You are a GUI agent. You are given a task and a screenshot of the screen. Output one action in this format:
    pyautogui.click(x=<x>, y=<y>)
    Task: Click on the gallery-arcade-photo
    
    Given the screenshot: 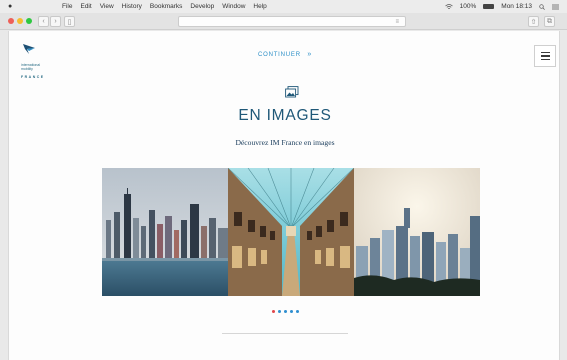 What is the action you would take?
    pyautogui.click(x=291, y=232)
    